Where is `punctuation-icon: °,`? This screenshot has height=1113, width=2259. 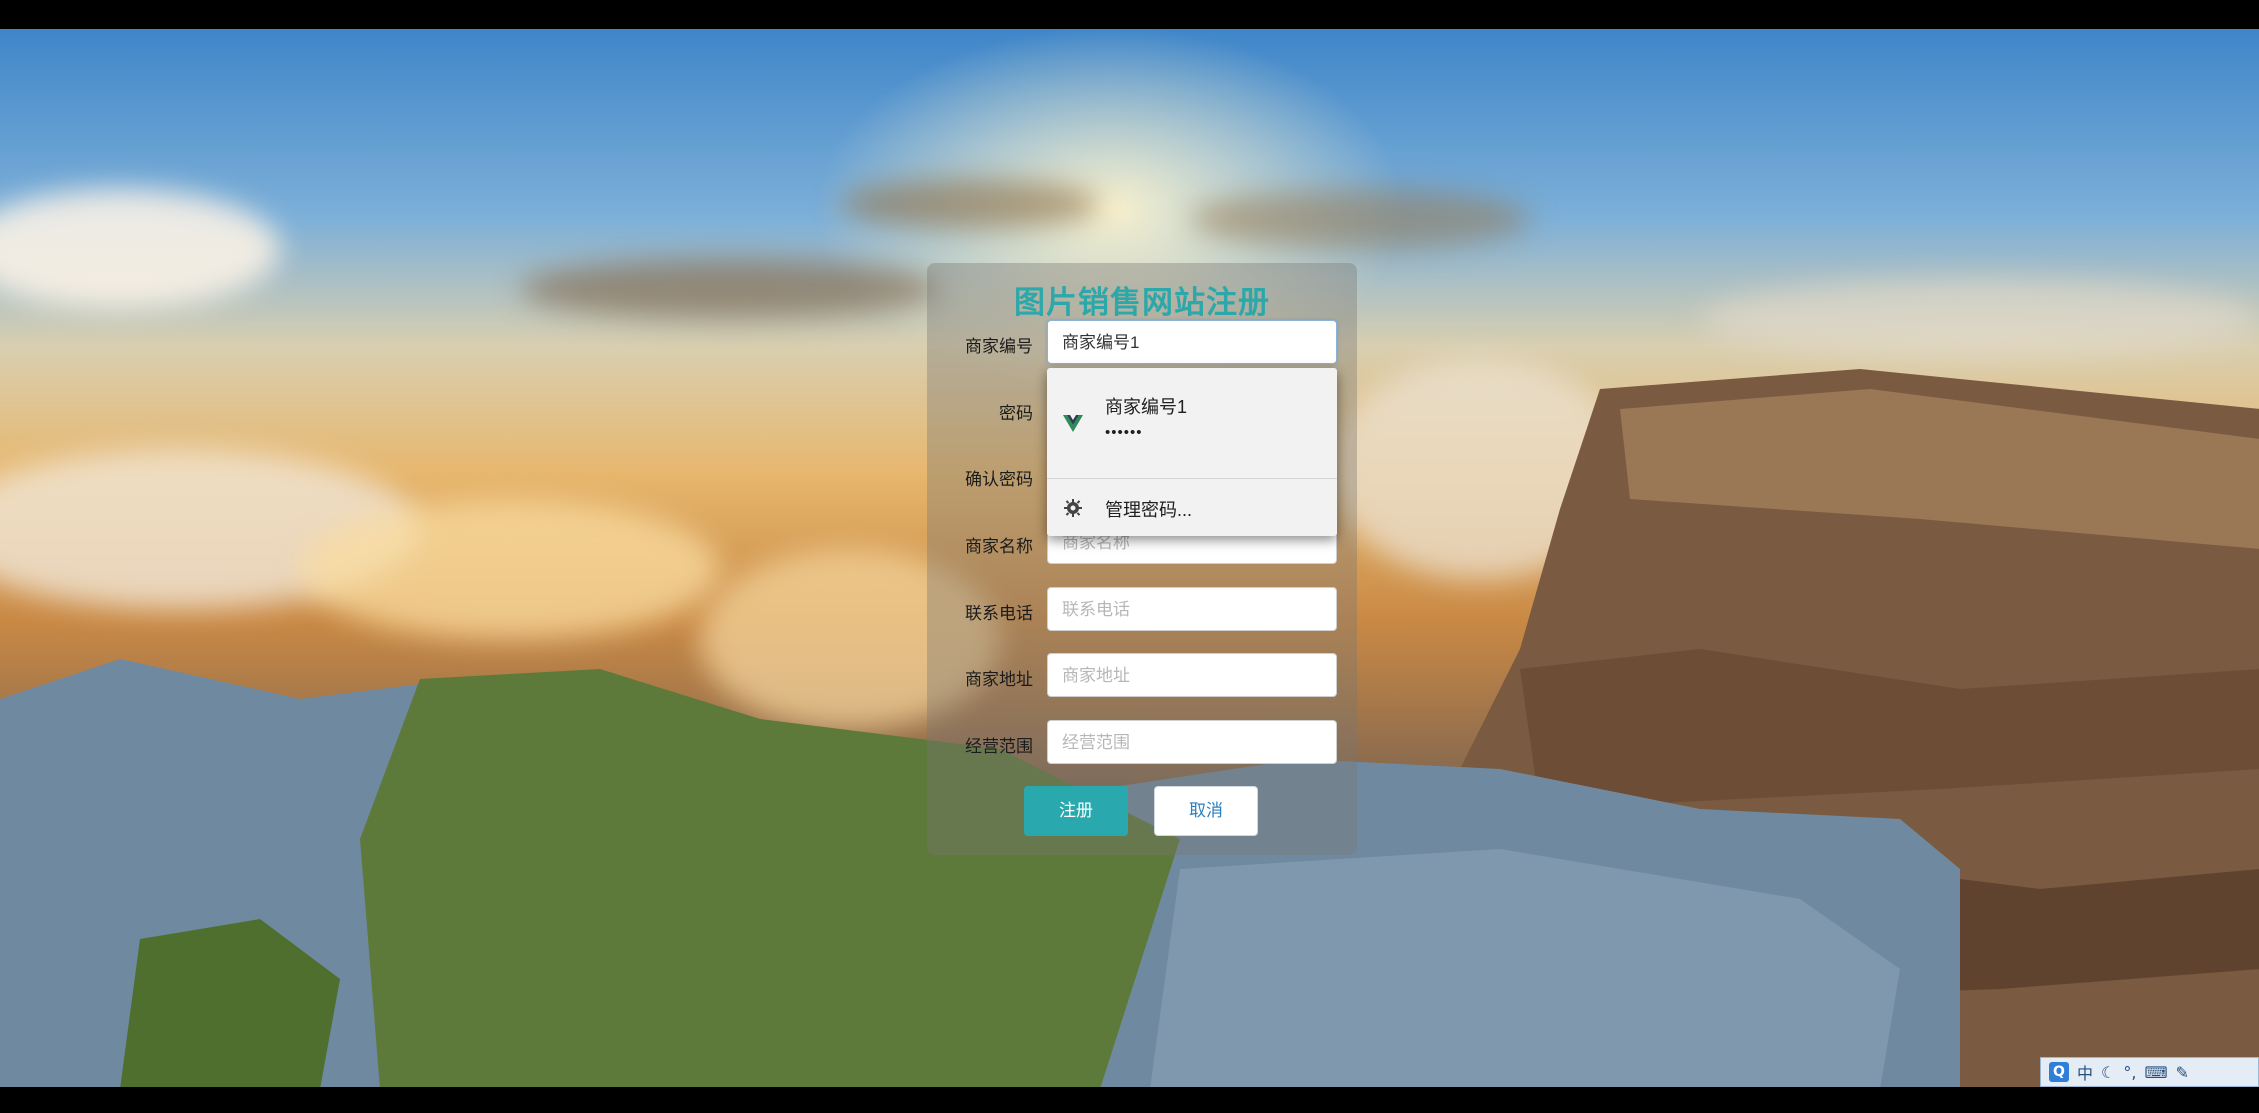
punctuation-icon: °, is located at coordinates (2129, 1072).